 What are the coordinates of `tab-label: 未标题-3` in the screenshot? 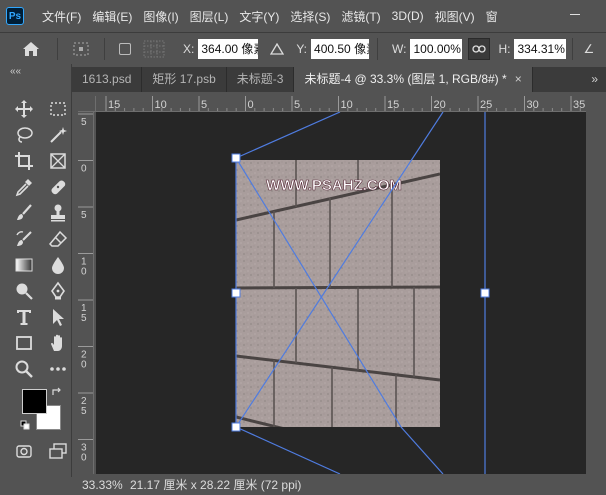 It's located at (260, 79).